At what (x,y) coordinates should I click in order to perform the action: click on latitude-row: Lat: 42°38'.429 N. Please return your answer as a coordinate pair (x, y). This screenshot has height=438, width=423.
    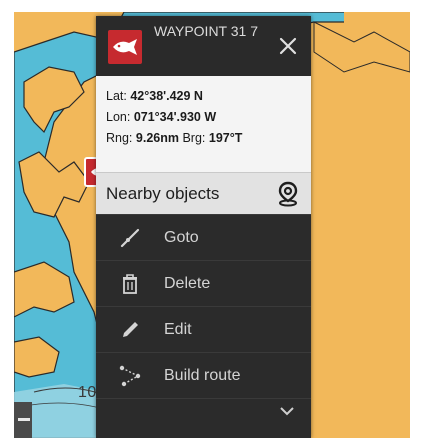
    Looking at the image, I should click on (154, 96).